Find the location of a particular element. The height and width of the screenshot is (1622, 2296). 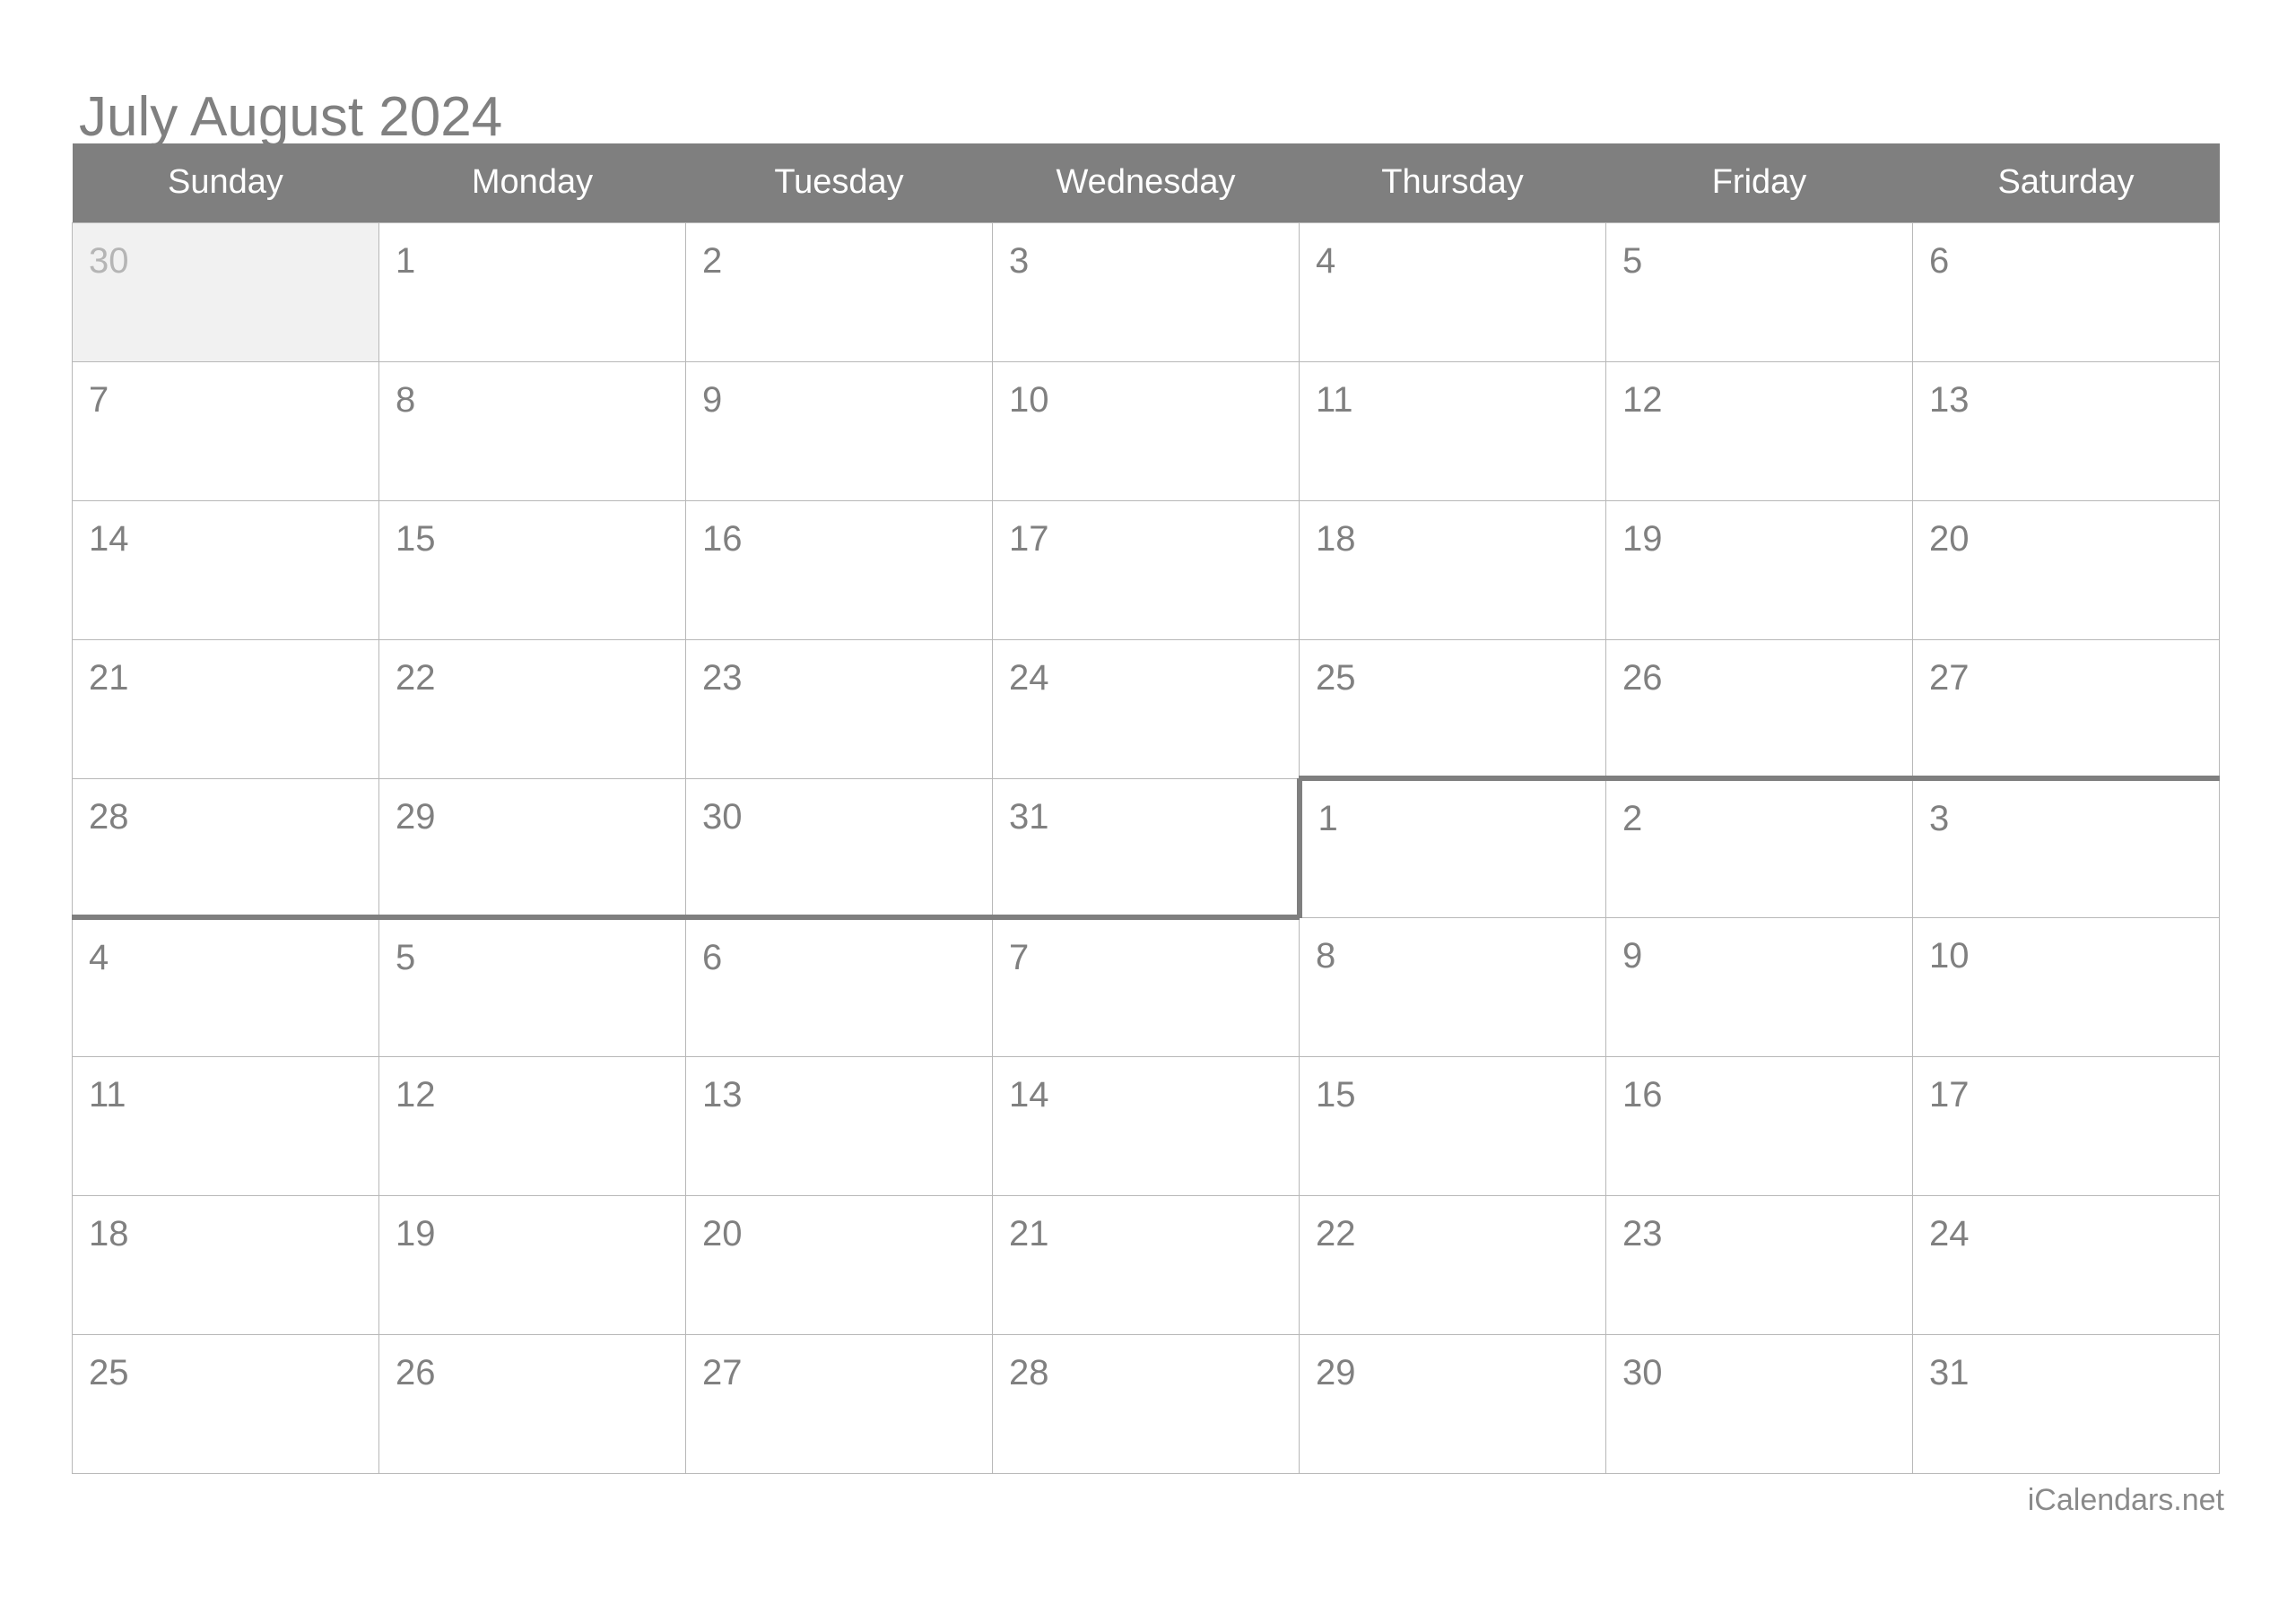

day-number: 1 is located at coordinates (1328, 818).